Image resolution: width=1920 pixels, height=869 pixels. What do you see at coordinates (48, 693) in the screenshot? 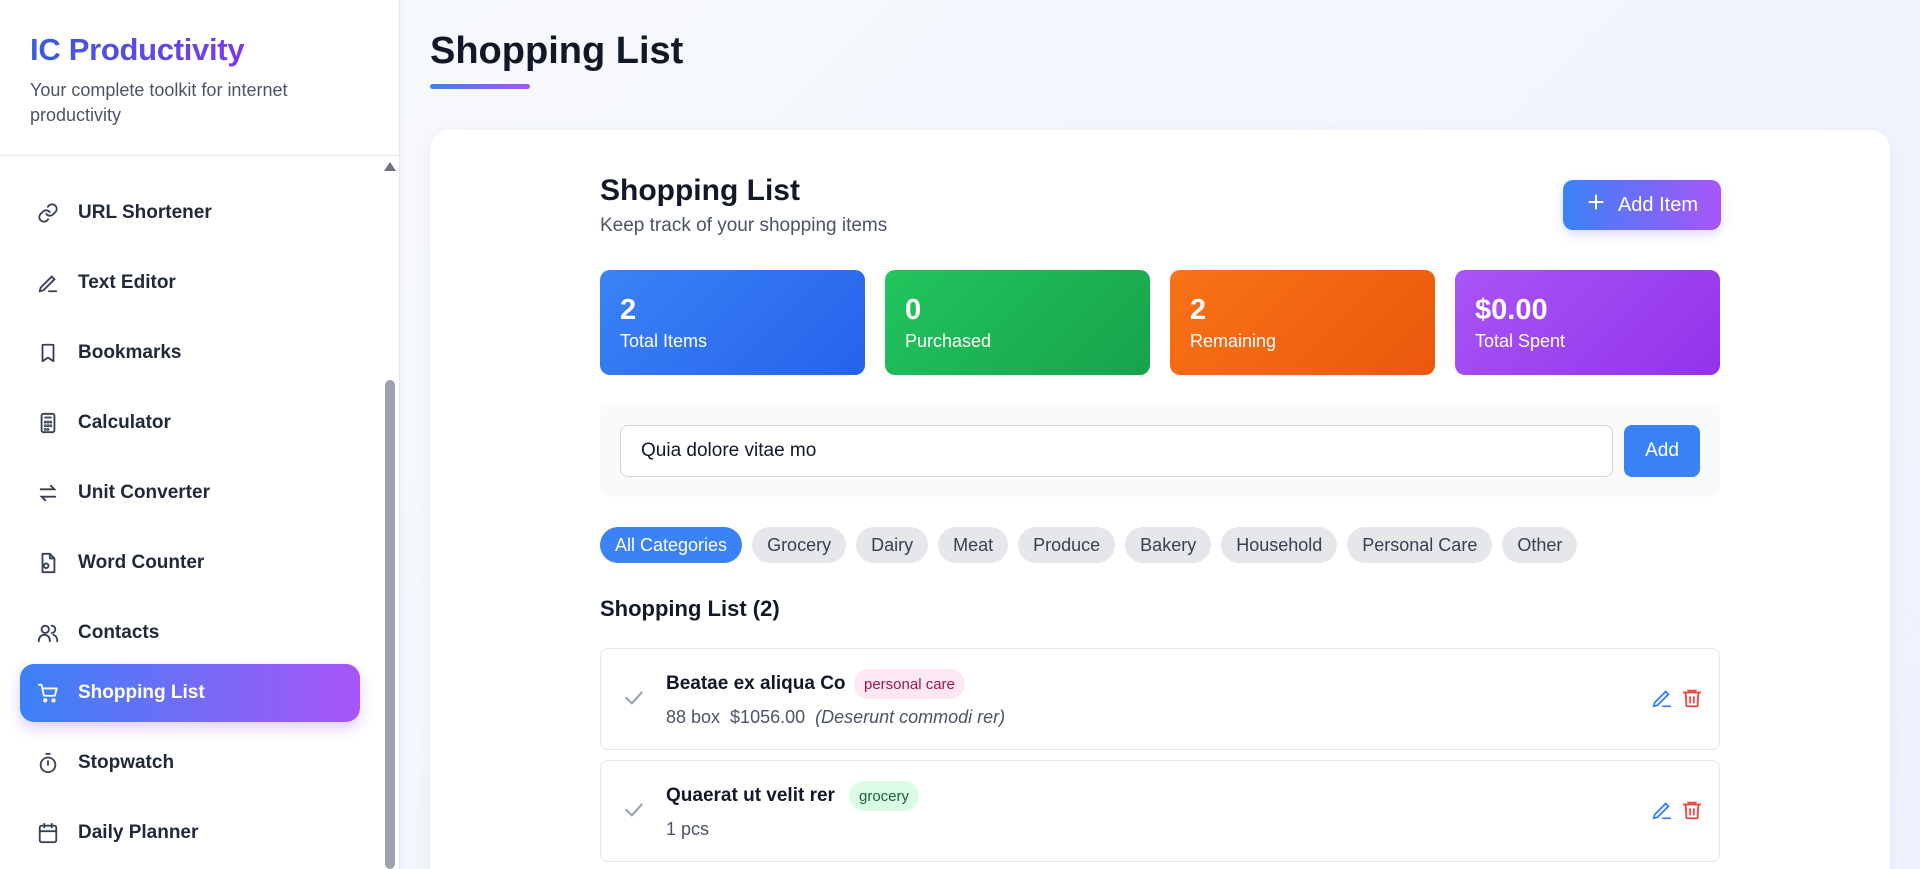
I see `cart-icon` at bounding box center [48, 693].